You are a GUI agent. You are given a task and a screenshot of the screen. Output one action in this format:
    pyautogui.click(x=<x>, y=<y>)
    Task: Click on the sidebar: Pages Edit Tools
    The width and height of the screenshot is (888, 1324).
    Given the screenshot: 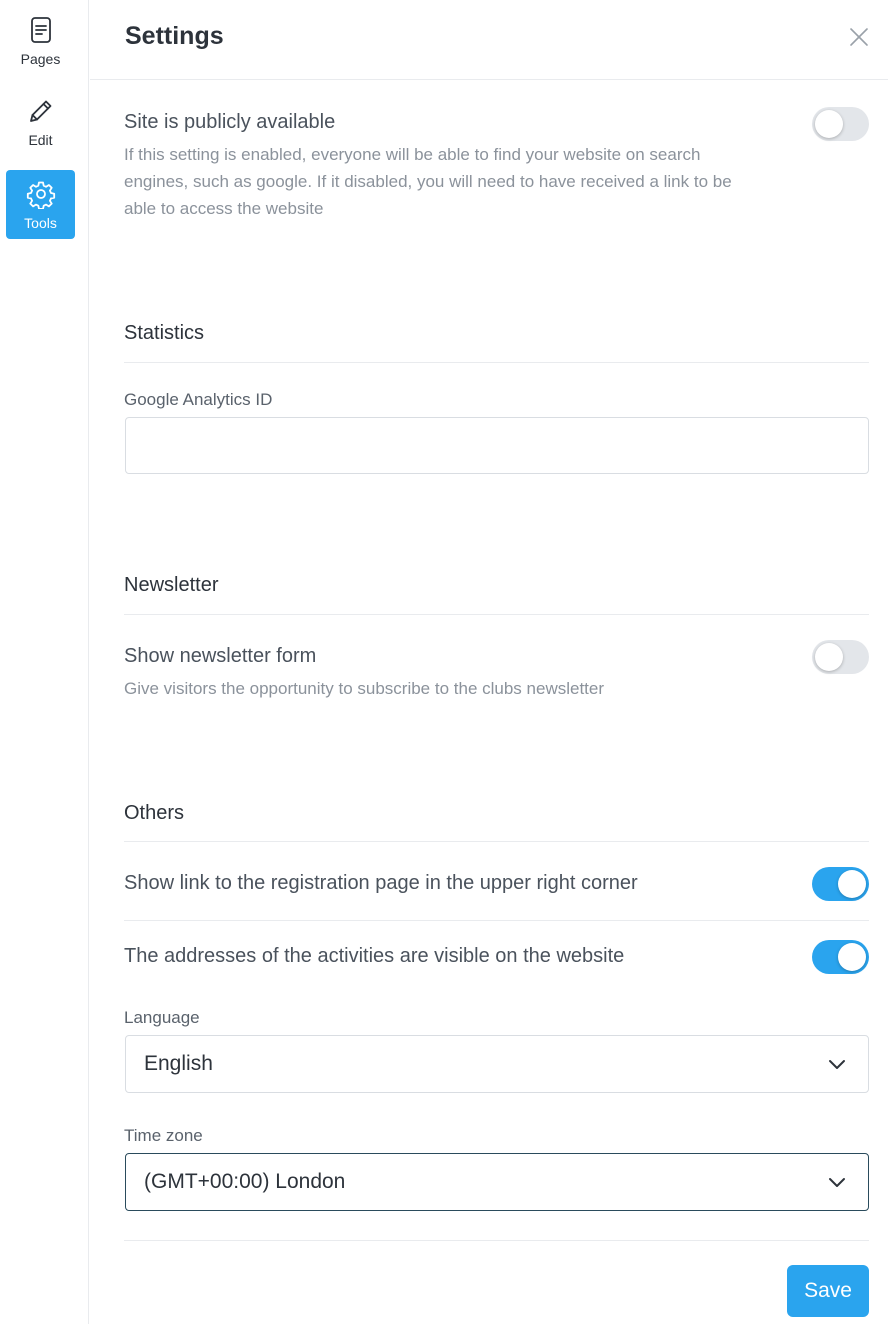 What is the action you would take?
    pyautogui.click(x=44, y=662)
    